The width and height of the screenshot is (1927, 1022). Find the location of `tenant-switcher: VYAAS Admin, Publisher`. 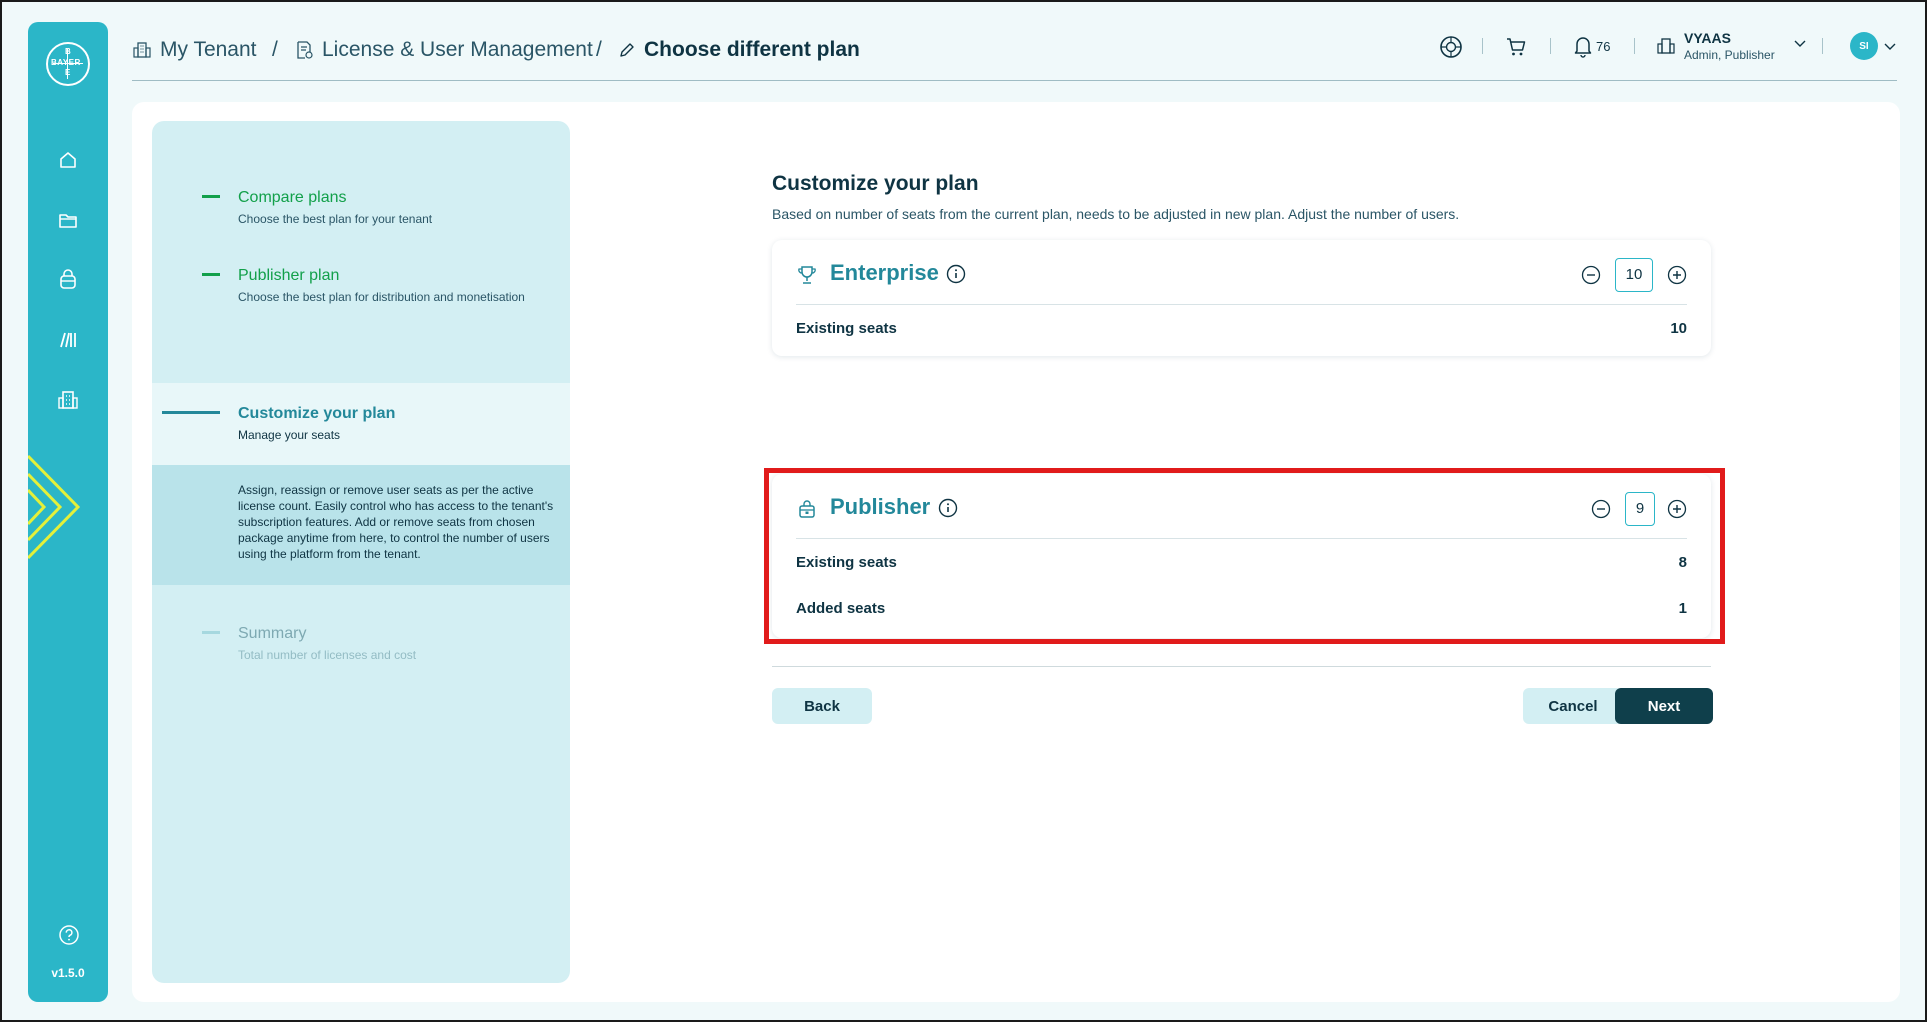

tenant-switcher: VYAAS Admin, Publisher is located at coordinates (1731, 46).